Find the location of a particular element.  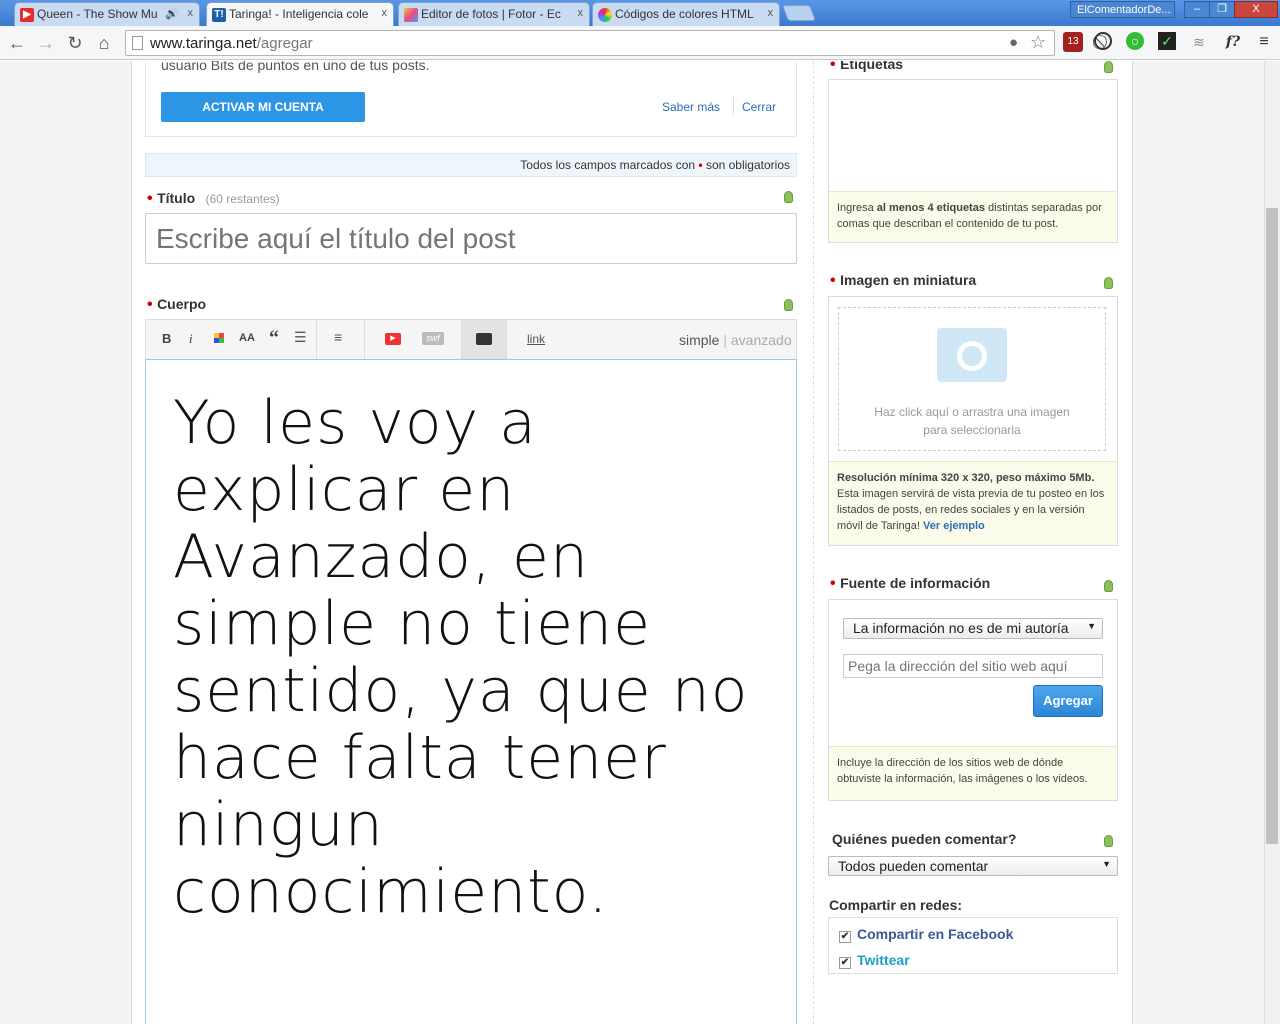

wave-extension-icon: ≋ is located at coordinates (1199, 42).